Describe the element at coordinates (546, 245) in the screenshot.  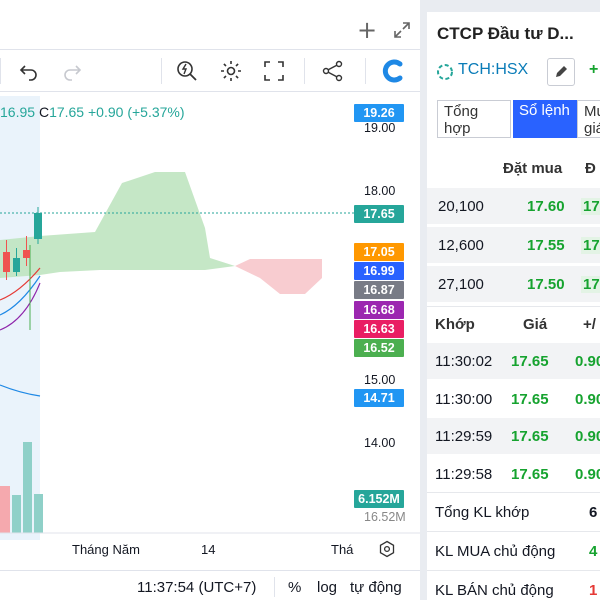
I see `bid-price: 17.55` at that location.